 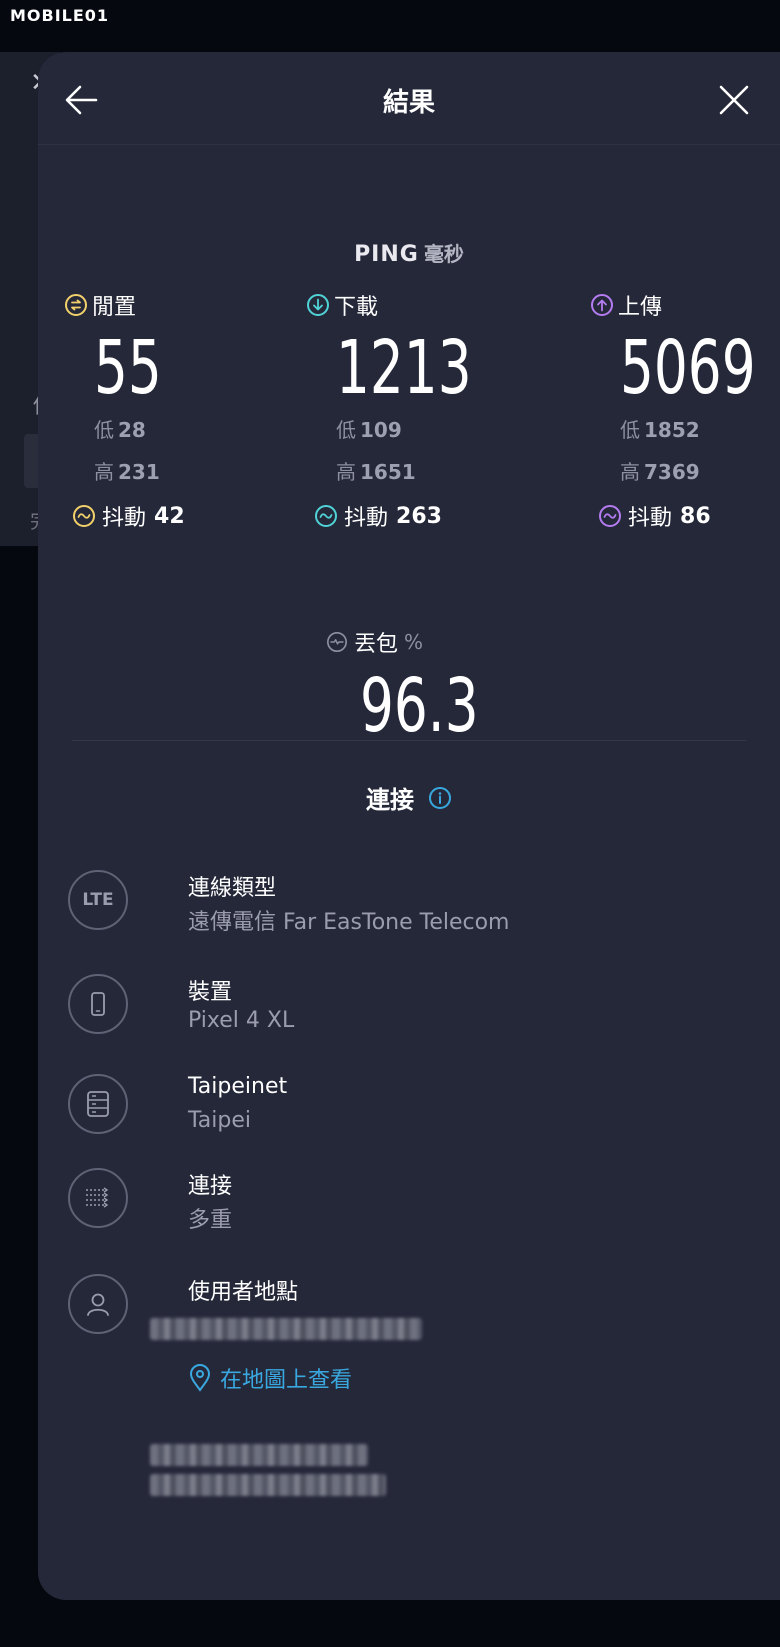 I want to click on map-pin-icon, so click(x=200, y=1378).